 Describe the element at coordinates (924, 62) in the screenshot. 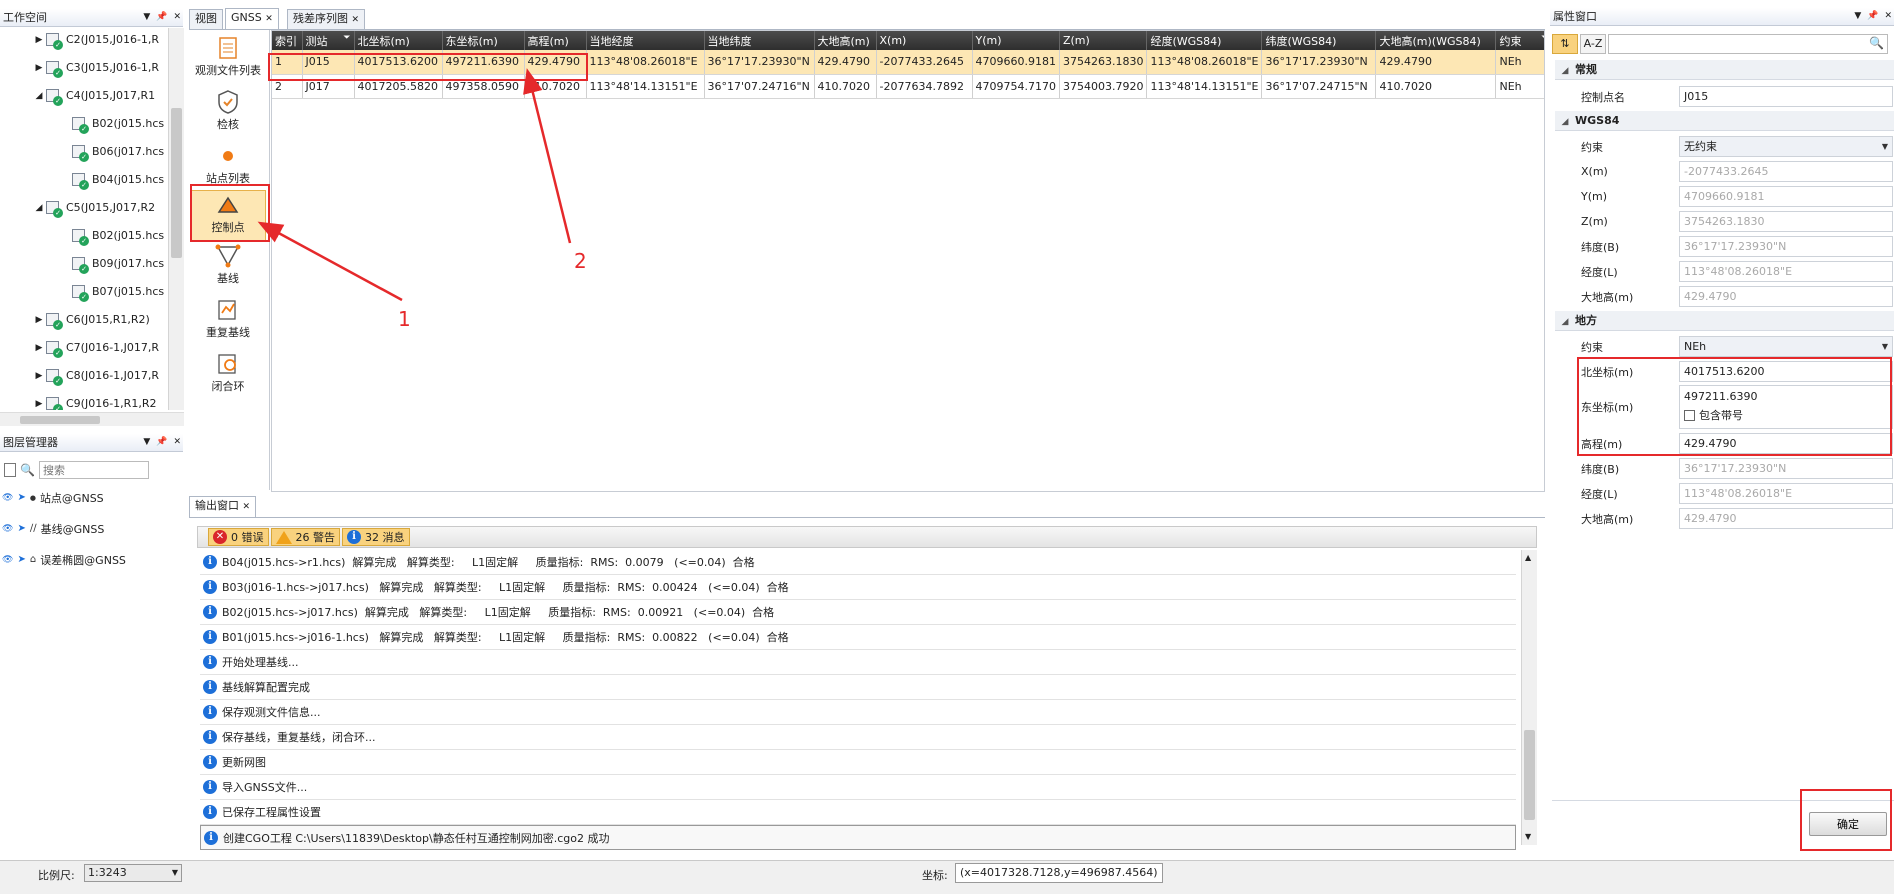

I see `table-cell: -2077433.2645` at that location.